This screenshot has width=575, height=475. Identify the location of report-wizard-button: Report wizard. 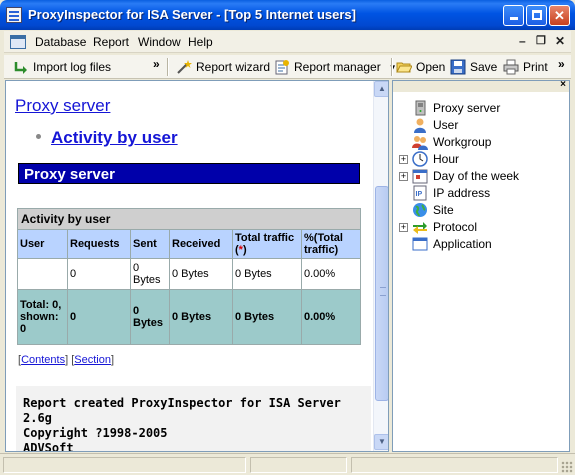
(223, 67).